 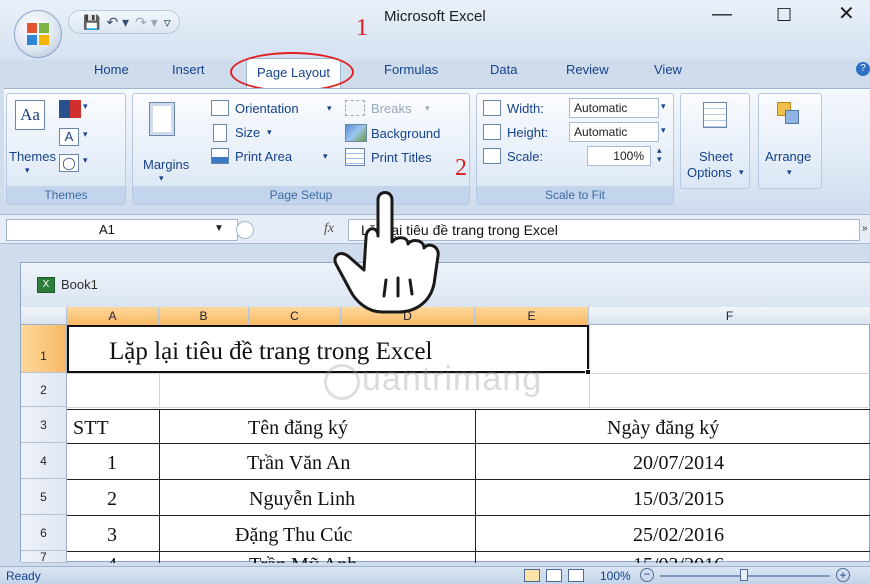 What do you see at coordinates (576, 575) in the screenshot?
I see `page-break-view-icon` at bounding box center [576, 575].